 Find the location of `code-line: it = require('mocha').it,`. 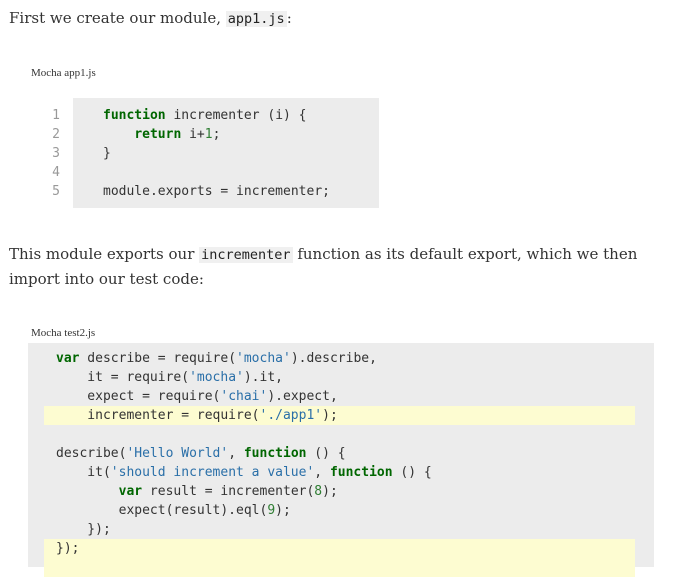

code-line: it = require('mocha').it, is located at coordinates (244, 377).